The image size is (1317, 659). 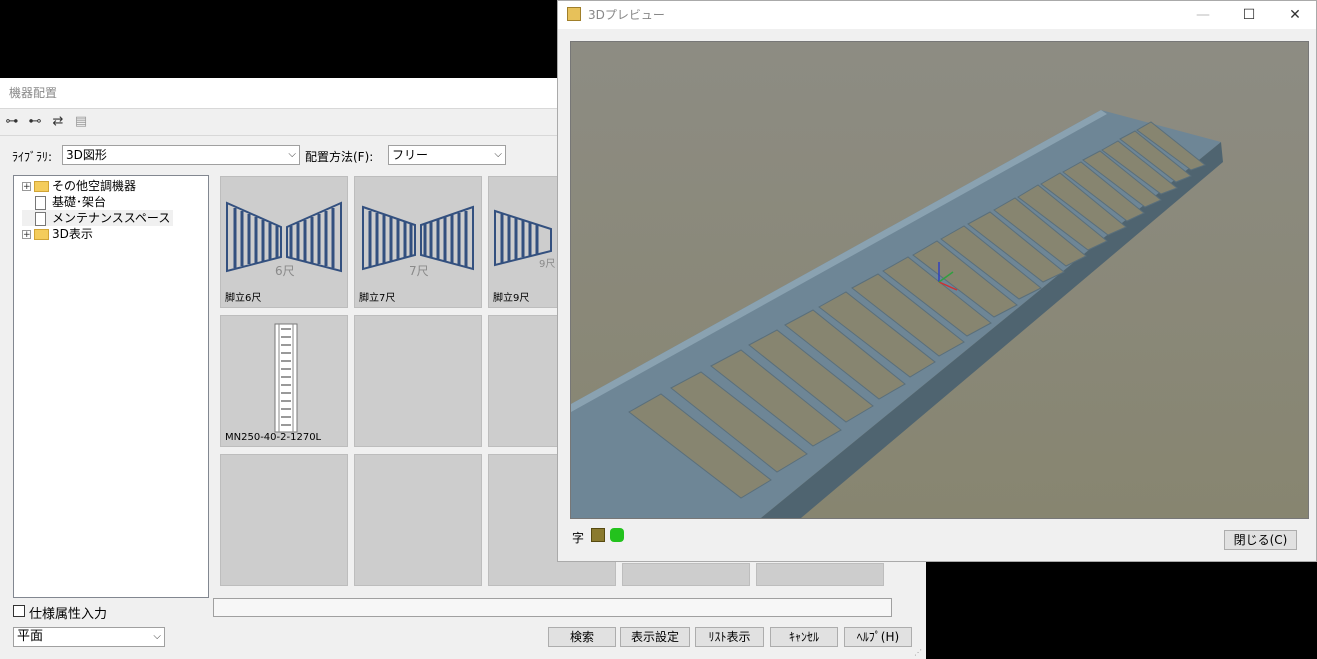 I want to click on mn250-image, so click(x=286, y=378).